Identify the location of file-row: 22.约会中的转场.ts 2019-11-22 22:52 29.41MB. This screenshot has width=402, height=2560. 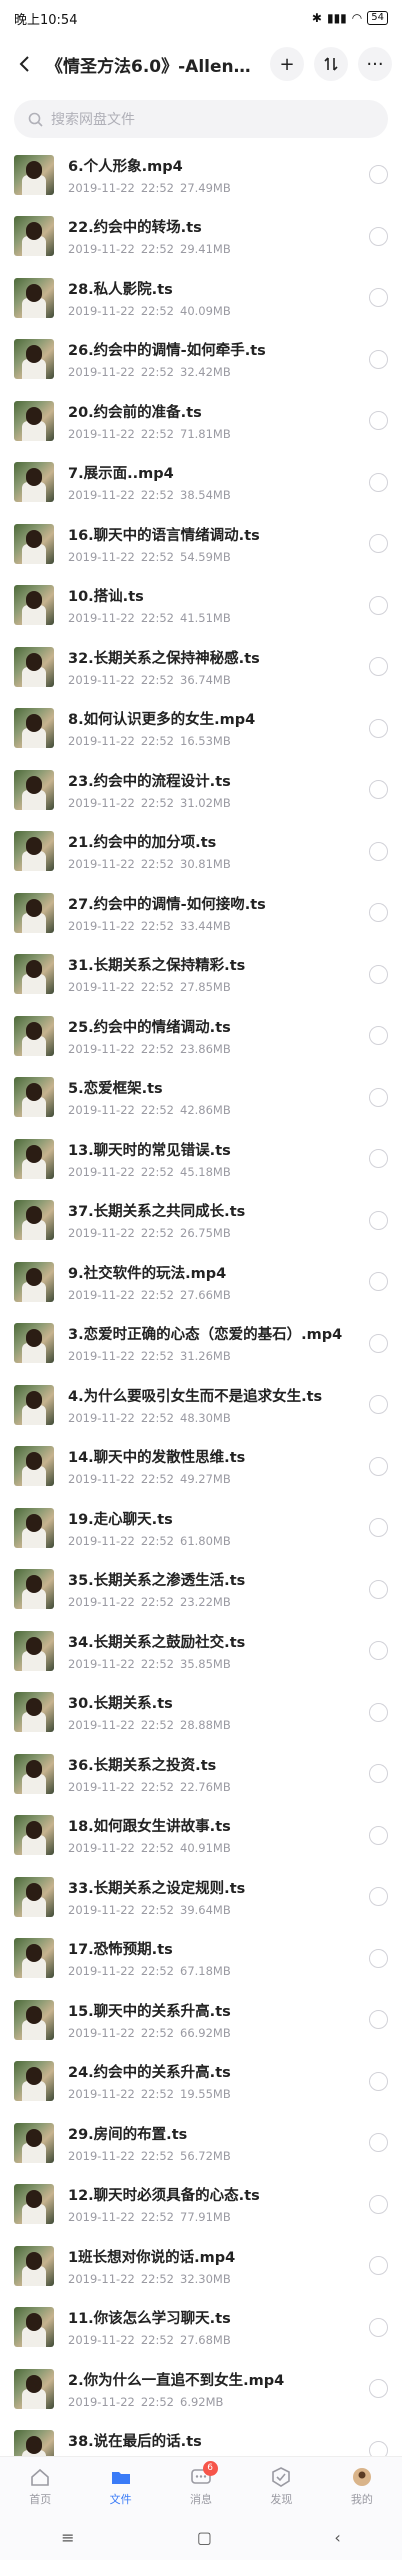
(201, 237).